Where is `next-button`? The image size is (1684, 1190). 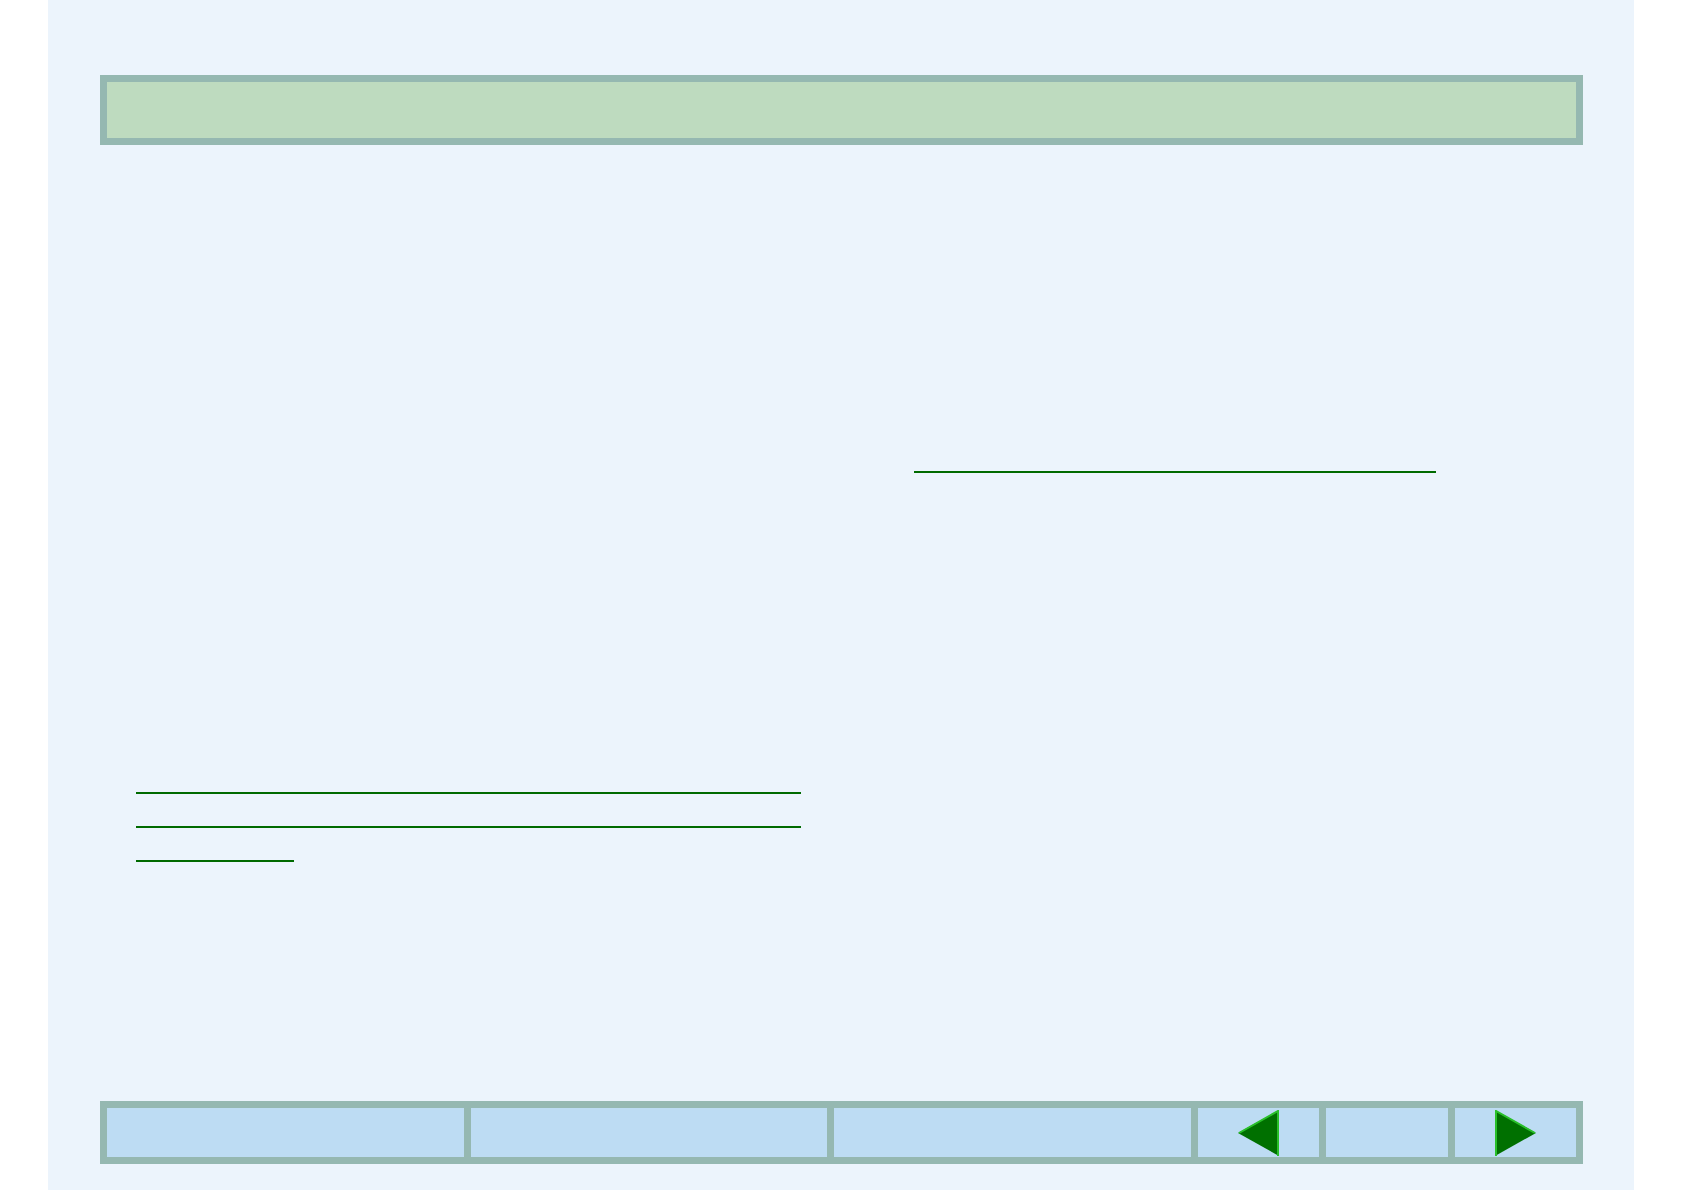 next-button is located at coordinates (1515, 1132).